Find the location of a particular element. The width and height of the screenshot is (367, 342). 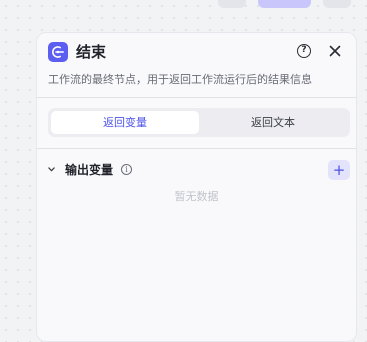

end-node-glyph is located at coordinates (58, 52).